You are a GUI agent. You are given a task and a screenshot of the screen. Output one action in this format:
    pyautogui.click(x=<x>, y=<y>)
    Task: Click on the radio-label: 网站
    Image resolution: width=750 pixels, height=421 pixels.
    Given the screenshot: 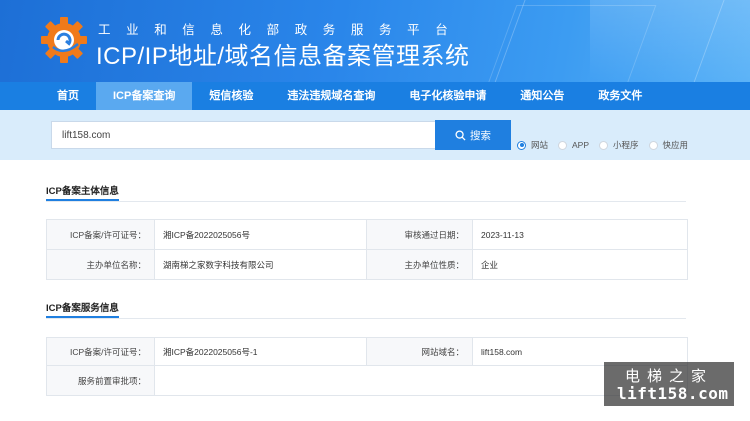 What is the action you would take?
    pyautogui.click(x=540, y=145)
    